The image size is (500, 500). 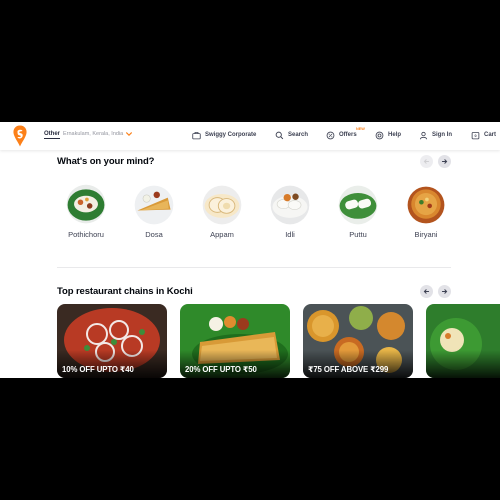 I want to click on idli-image, so click(x=290, y=205).